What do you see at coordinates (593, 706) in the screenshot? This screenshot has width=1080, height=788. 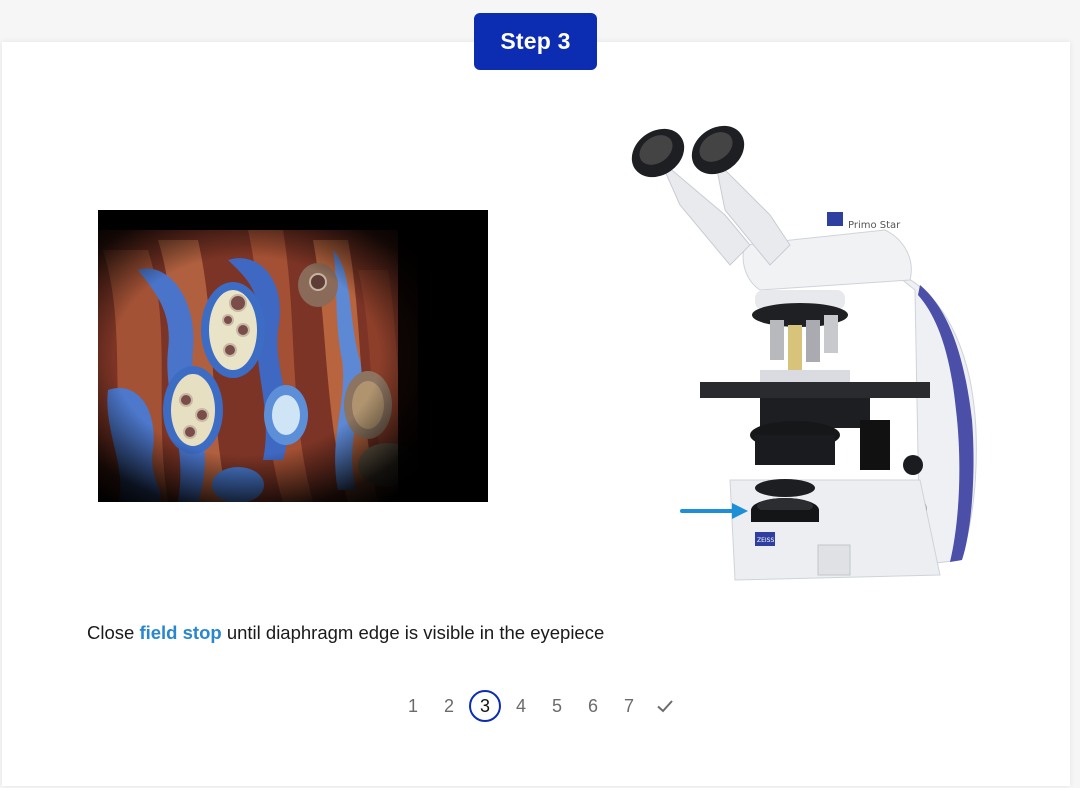 I see `page-6-button: 6` at bounding box center [593, 706].